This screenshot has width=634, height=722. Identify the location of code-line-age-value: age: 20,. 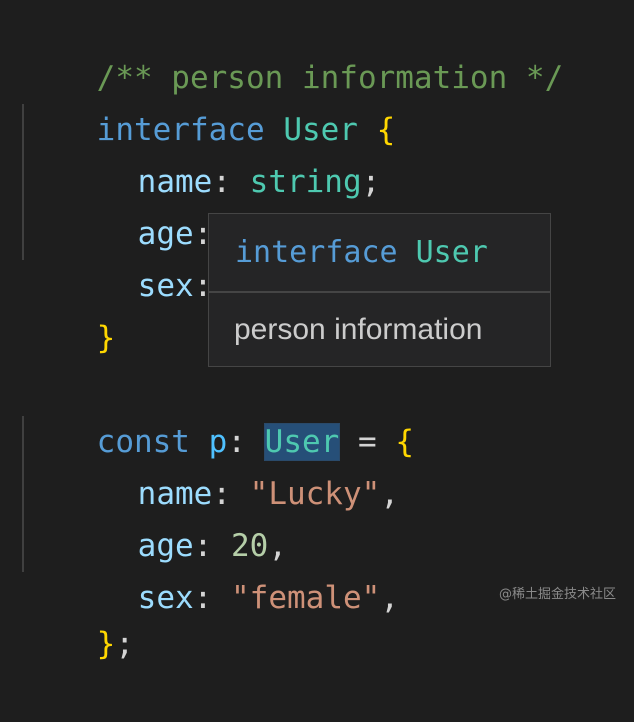
(154, 516).